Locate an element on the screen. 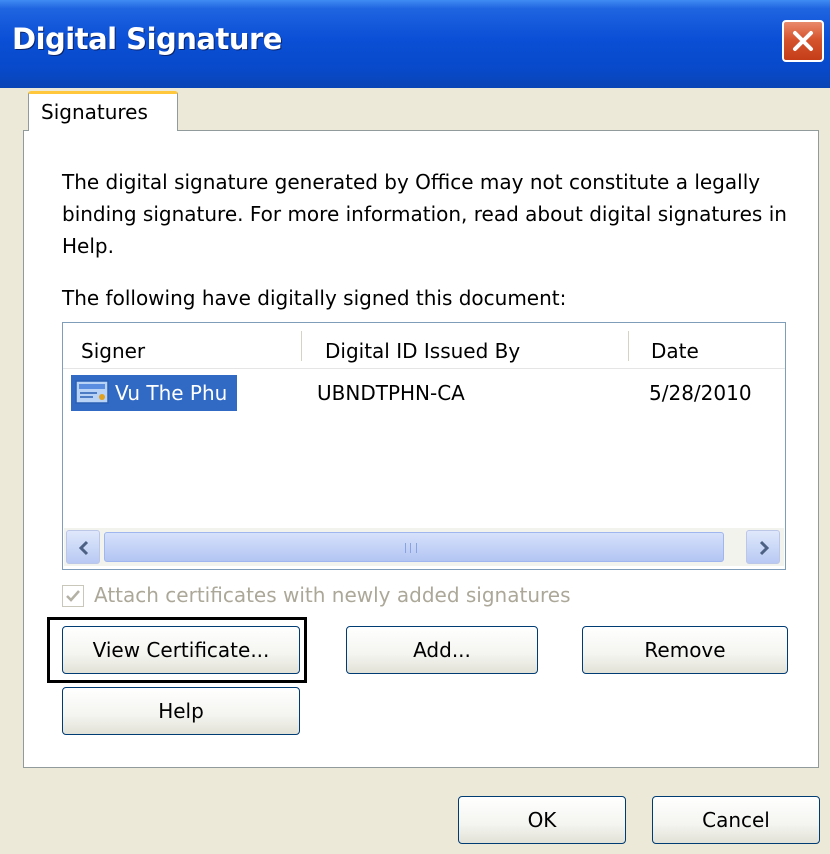 The width and height of the screenshot is (830, 854). close-x-icon is located at coordinates (803, 41).